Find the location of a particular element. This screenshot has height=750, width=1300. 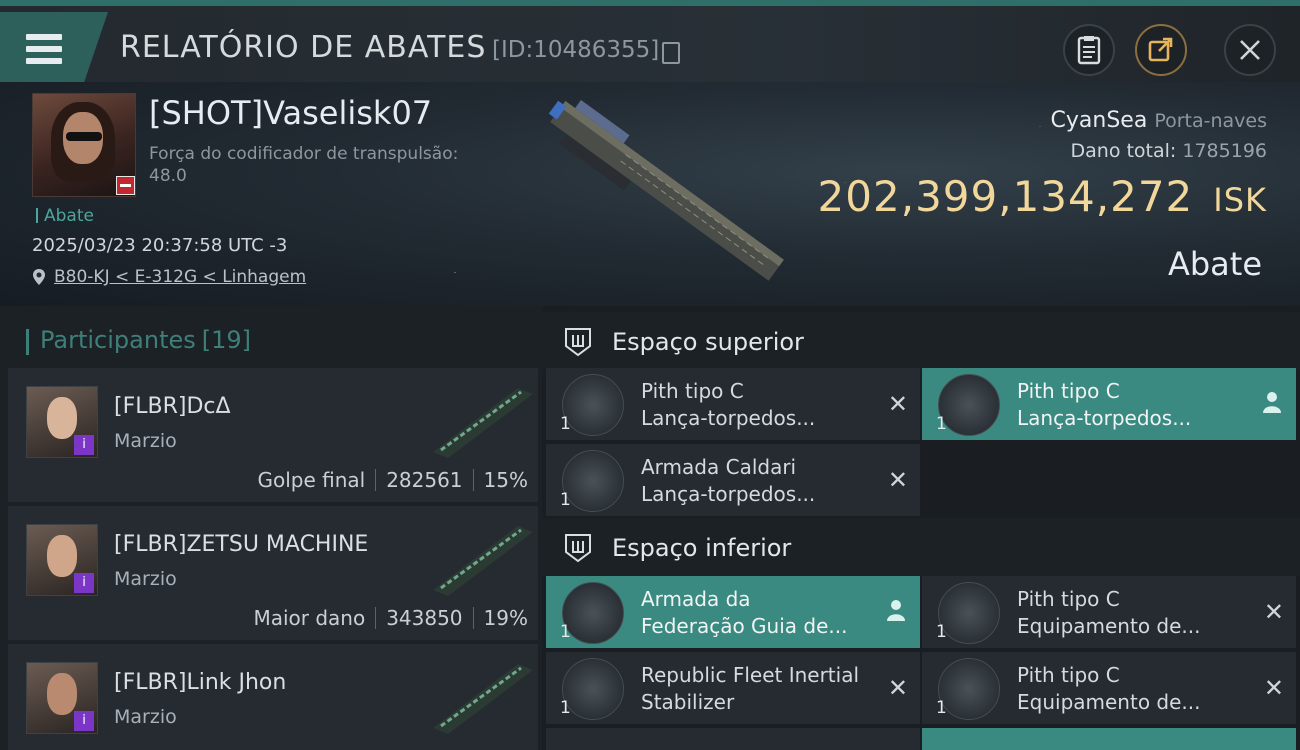

clipboard-button is located at coordinates (1089, 50).